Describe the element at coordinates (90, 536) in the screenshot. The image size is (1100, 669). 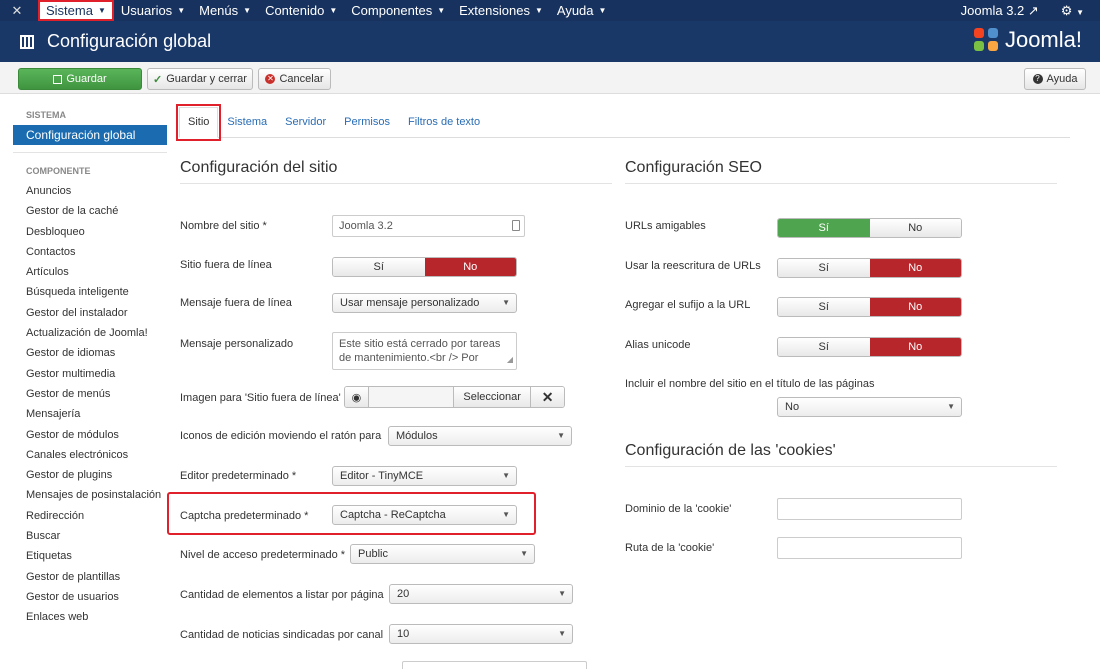
I see `sidebar-item: Buscar` at that location.